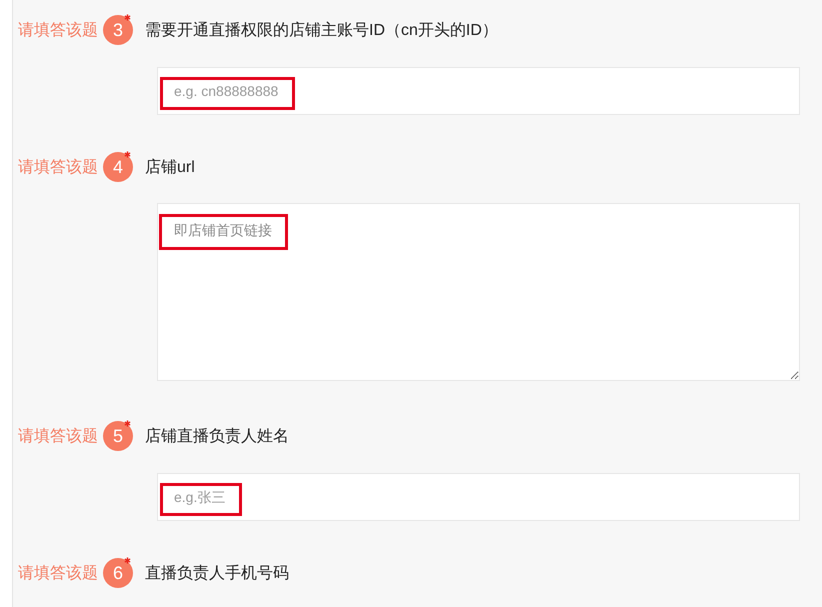 This screenshot has height=607, width=822. Describe the element at coordinates (170, 168) in the screenshot. I see `question-title: 店铺url` at that location.